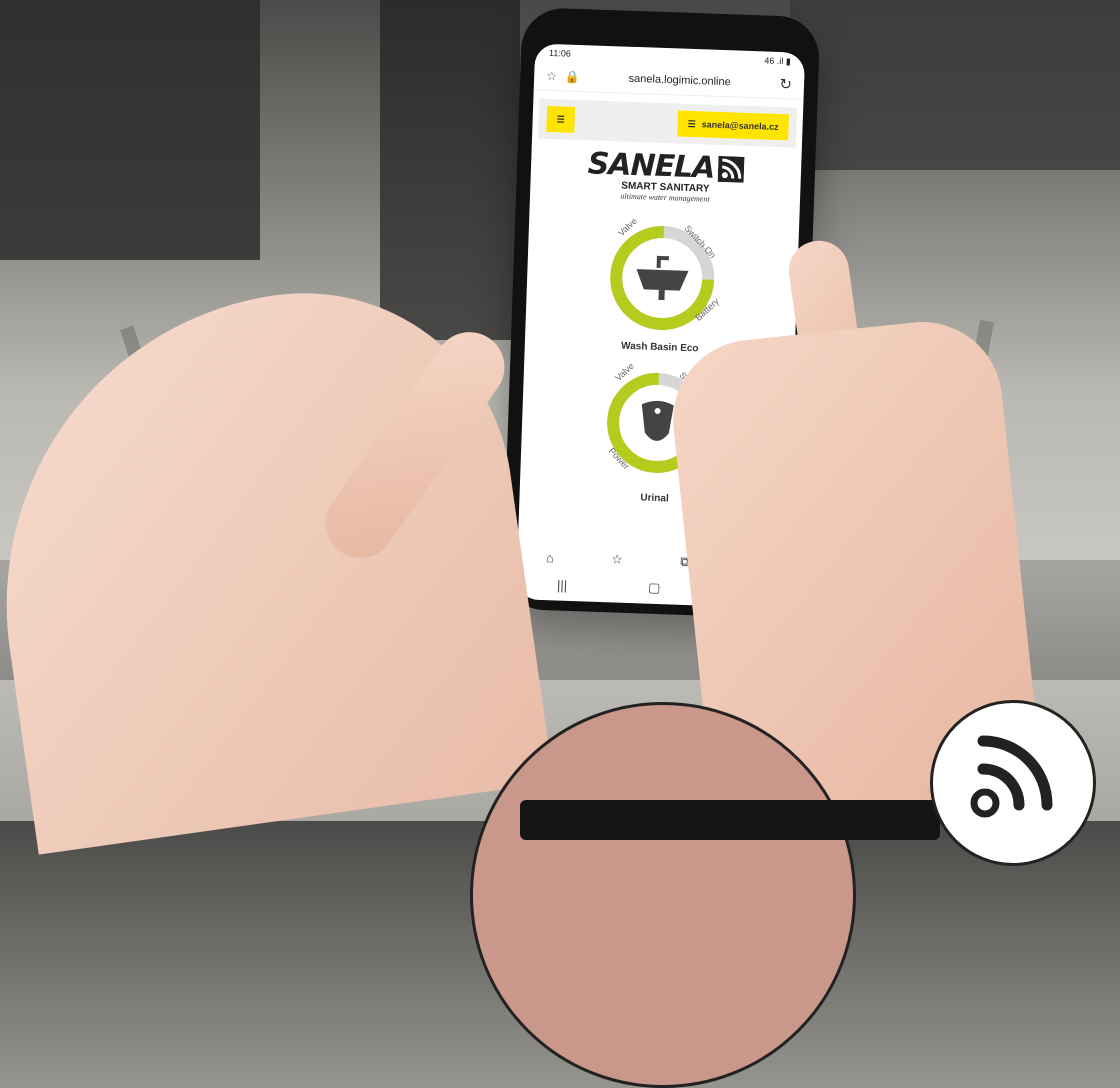 Image resolution: width=1120 pixels, height=1088 pixels. What do you see at coordinates (450, 170) in the screenshot?
I see `background-screen` at bounding box center [450, 170].